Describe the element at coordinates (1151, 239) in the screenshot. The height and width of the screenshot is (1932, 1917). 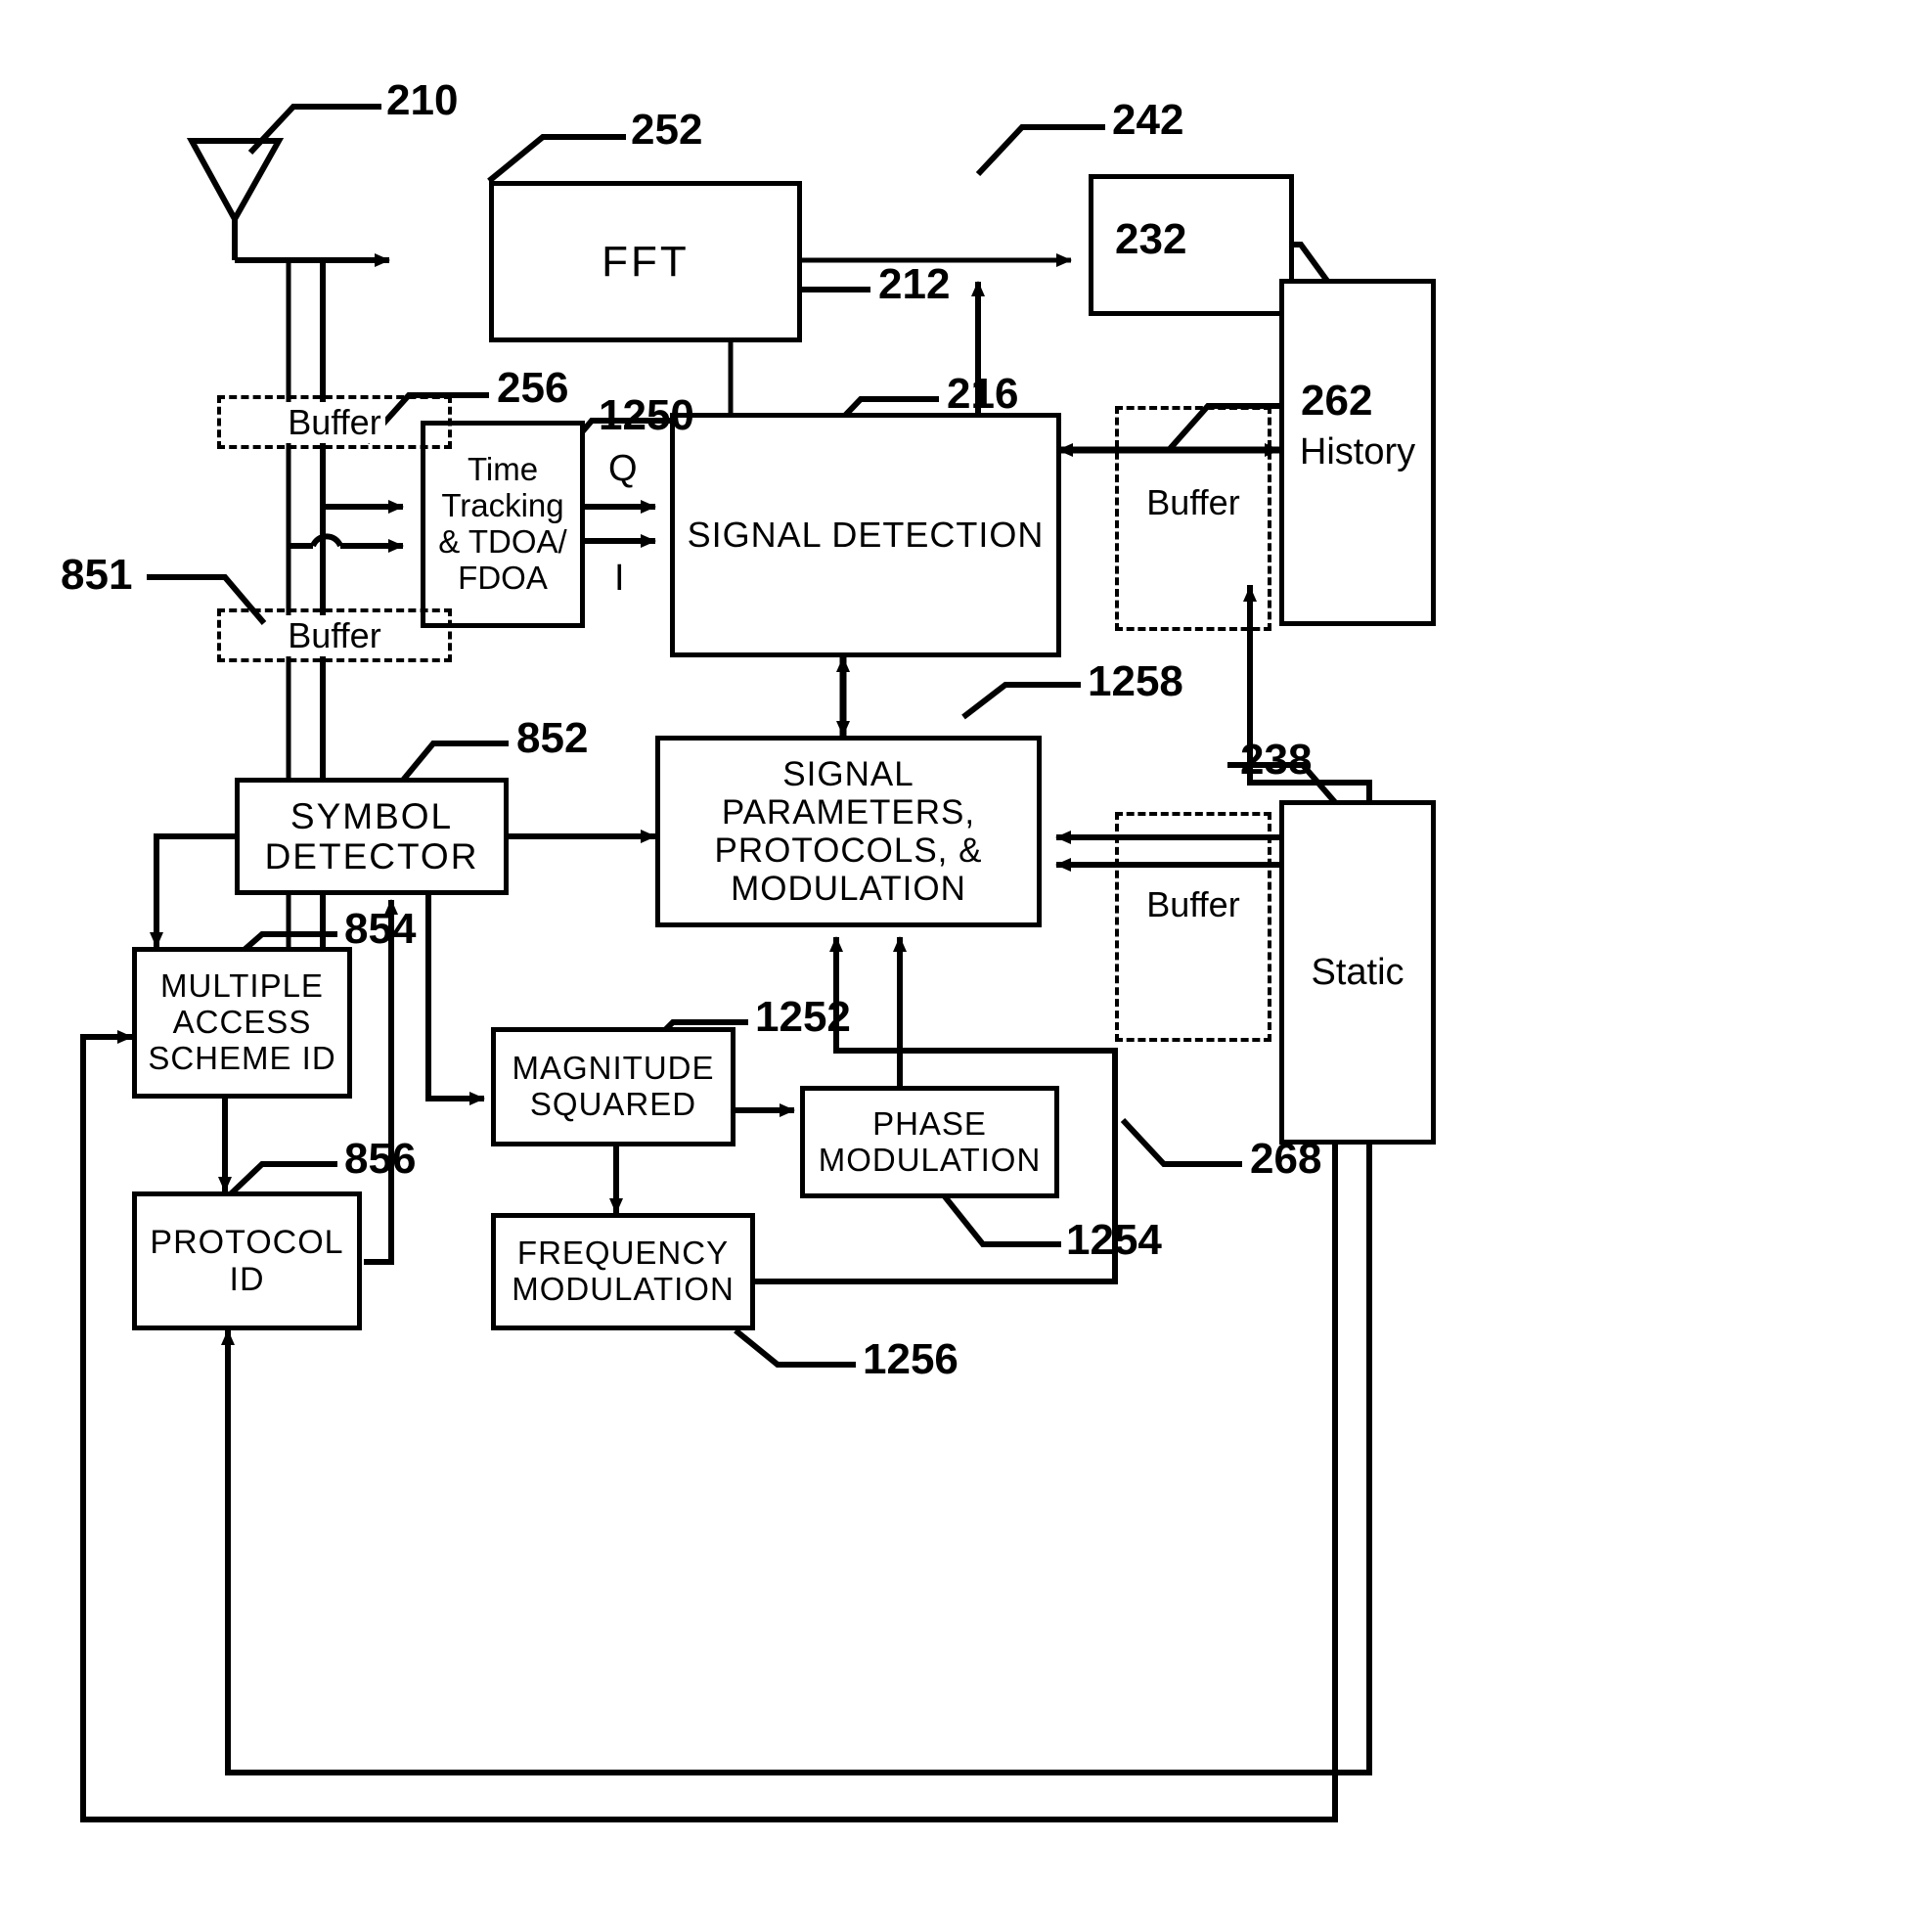
I see `ref-232: 232` at that location.